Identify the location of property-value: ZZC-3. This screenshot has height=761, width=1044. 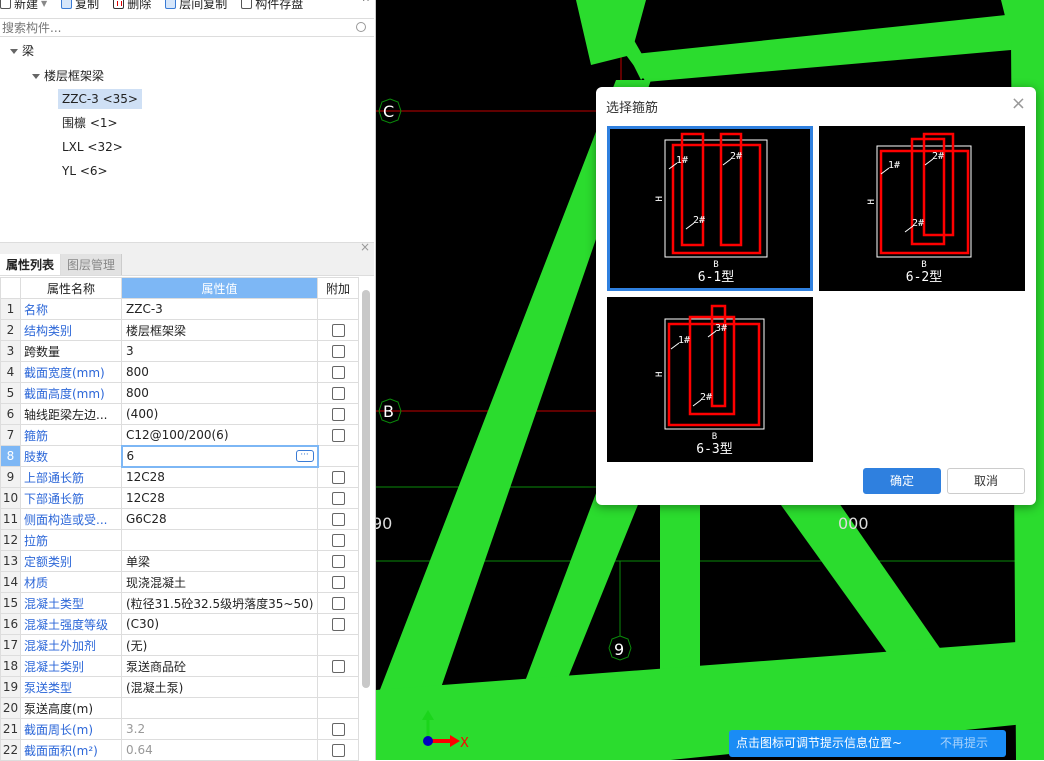
(219, 309).